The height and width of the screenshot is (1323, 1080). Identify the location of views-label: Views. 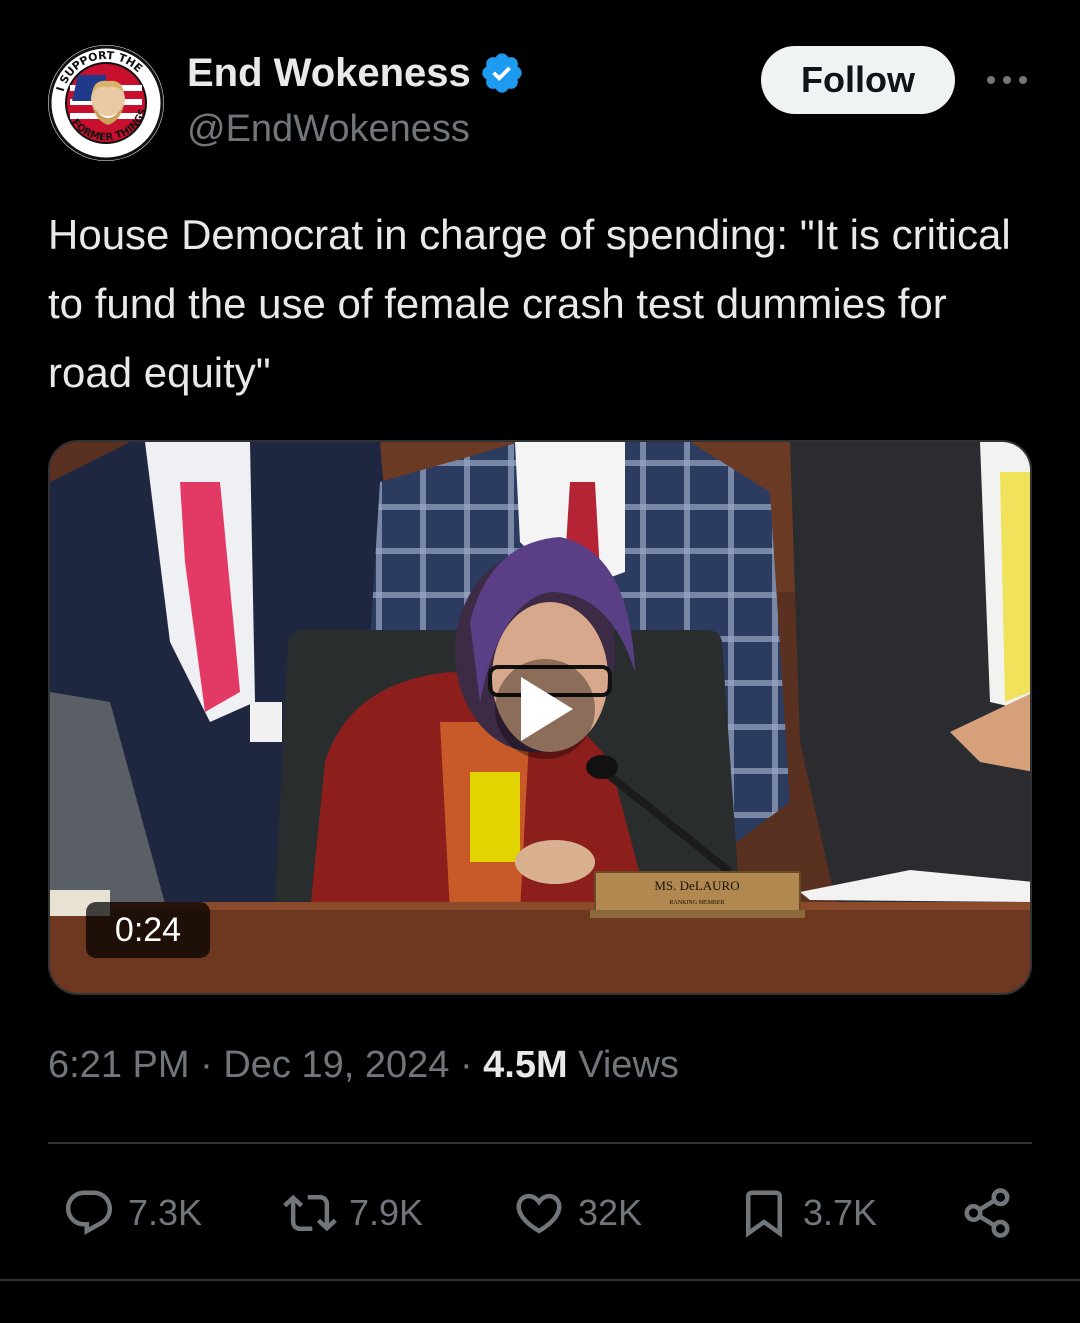
(628, 1065).